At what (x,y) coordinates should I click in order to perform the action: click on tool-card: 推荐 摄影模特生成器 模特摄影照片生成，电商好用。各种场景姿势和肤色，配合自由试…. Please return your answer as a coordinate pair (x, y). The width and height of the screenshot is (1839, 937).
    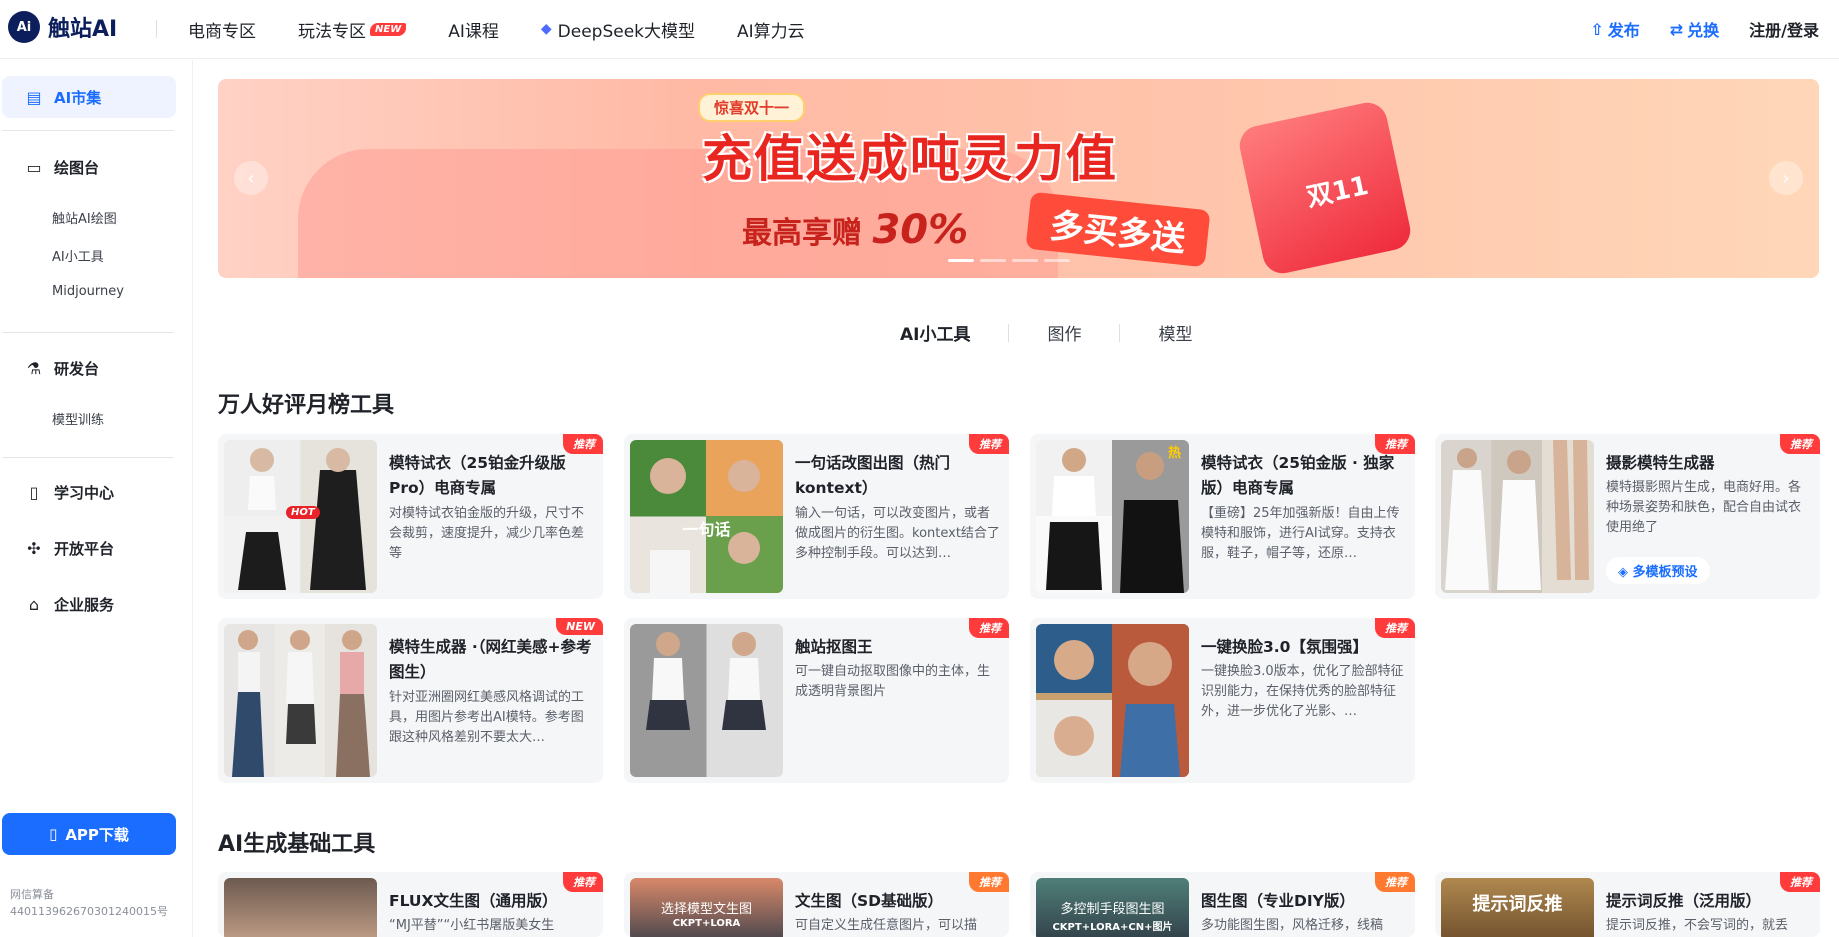
    Looking at the image, I should click on (1627, 516).